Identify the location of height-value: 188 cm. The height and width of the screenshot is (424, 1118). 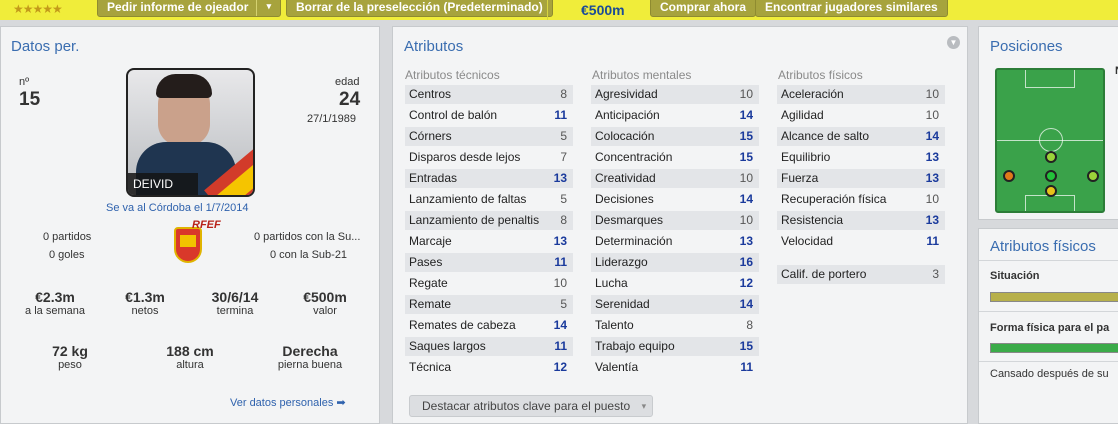
(190, 351).